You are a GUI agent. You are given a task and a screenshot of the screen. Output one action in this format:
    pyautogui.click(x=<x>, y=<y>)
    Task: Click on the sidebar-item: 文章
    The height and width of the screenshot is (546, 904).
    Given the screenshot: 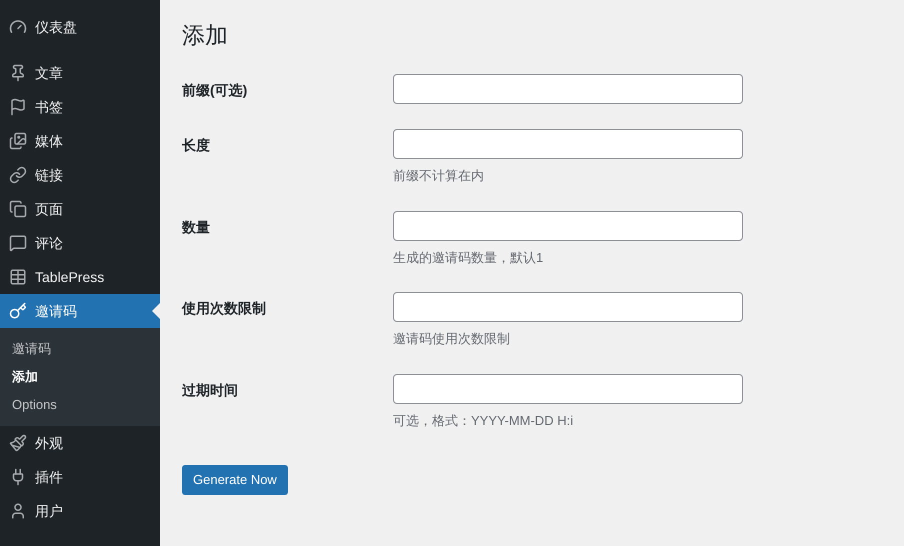 What is the action you would take?
    pyautogui.click(x=80, y=73)
    